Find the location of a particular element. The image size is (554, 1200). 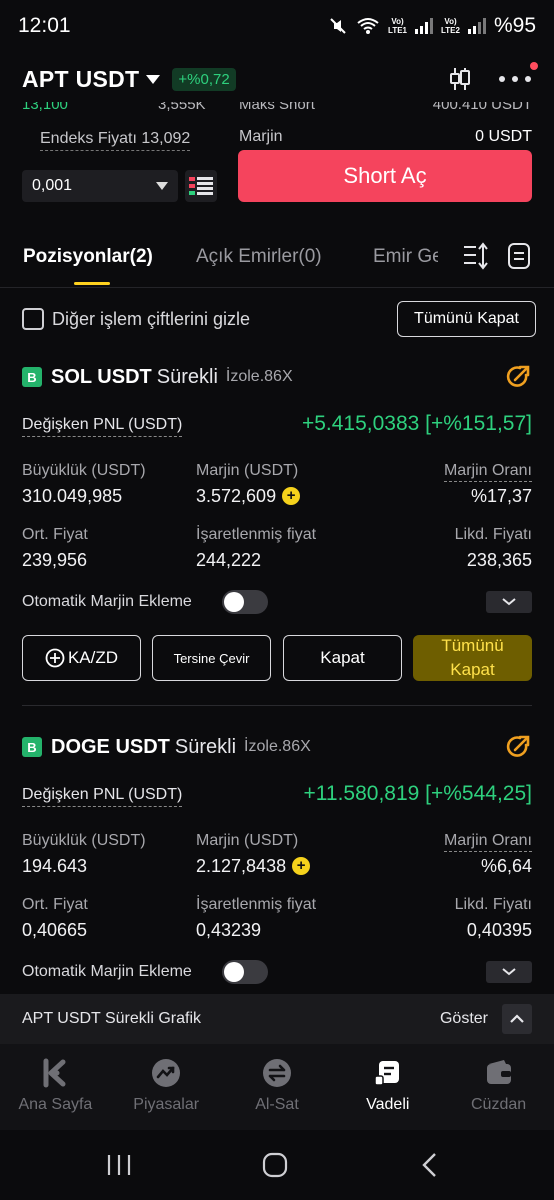

nav-home: Ana Sayfa is located at coordinates (55, 1087).